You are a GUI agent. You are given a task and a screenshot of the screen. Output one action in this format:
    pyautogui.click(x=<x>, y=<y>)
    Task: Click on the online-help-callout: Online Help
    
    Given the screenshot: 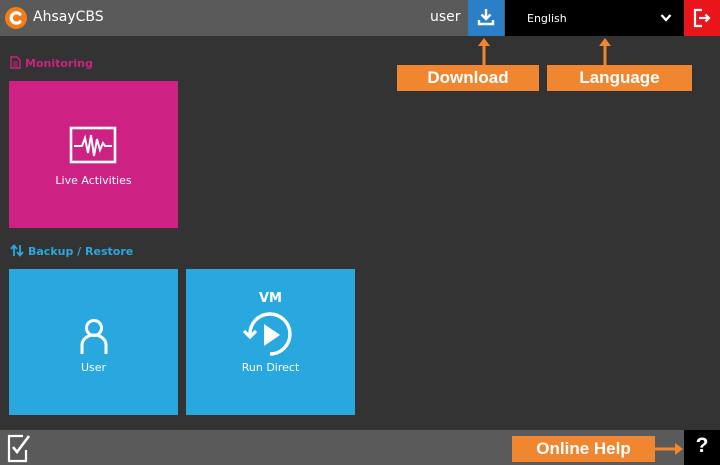 What is the action you would take?
    pyautogui.click(x=583, y=449)
    